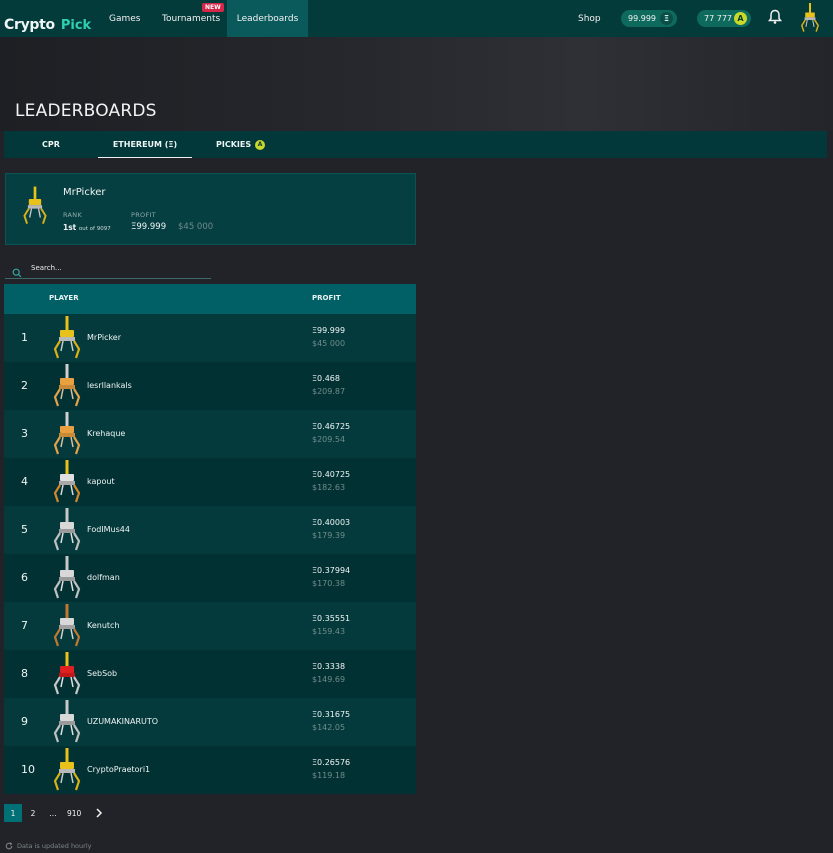 The image size is (833, 853). I want to click on rank-number: 1st, so click(70, 227).